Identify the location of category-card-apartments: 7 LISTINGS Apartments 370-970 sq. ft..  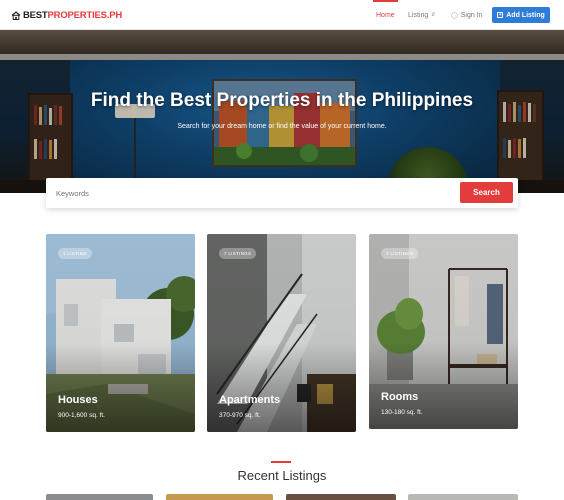
(281, 333).